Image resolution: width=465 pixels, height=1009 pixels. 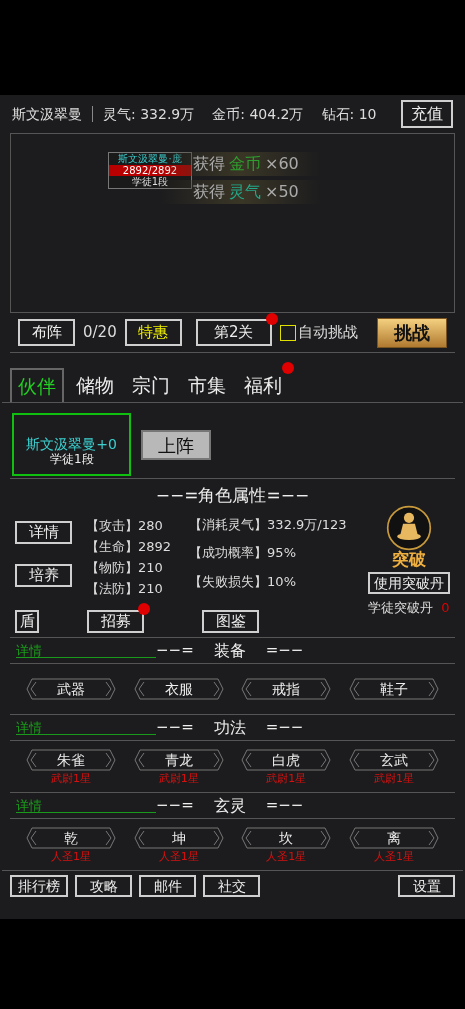 I want to click on use-pill-button: 使用突破丹, so click(x=409, y=582).